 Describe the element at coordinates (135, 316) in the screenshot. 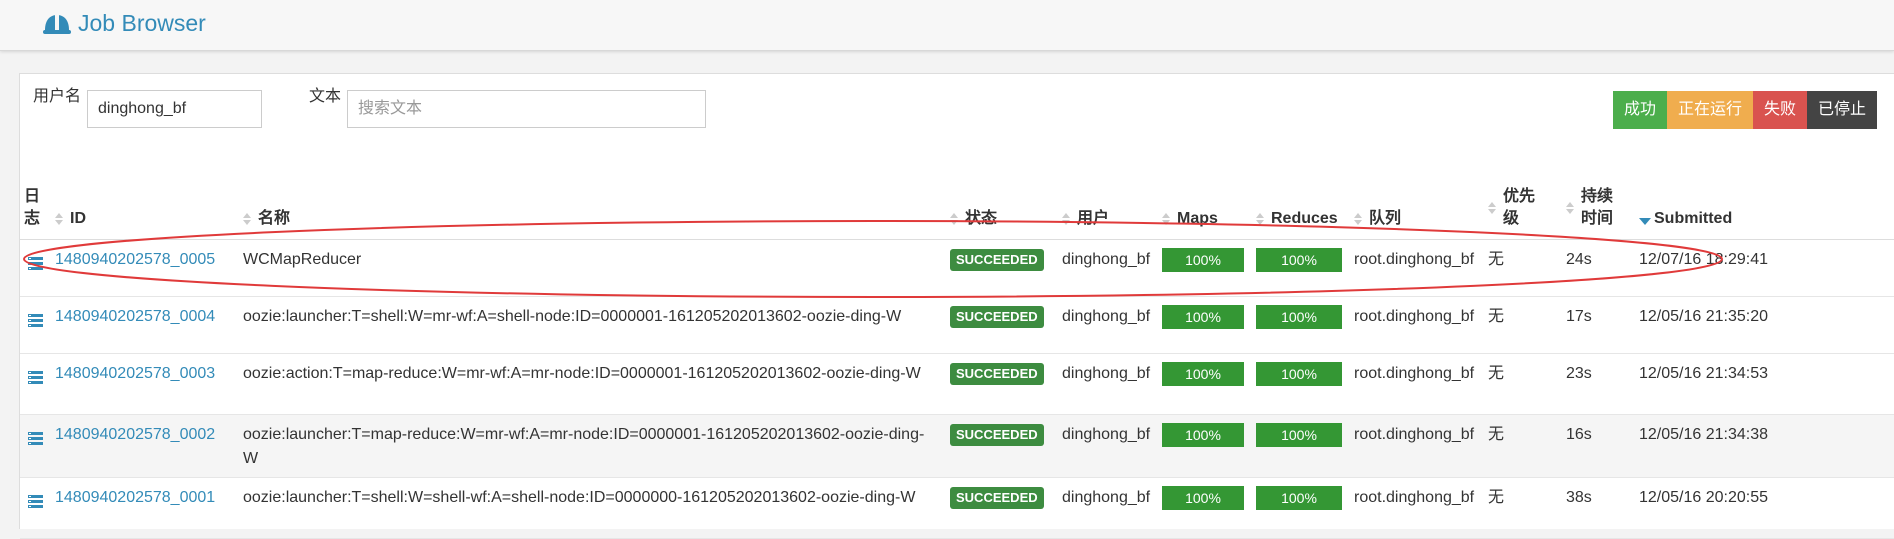

I see `job-id-link: 1480940202578_0004` at that location.